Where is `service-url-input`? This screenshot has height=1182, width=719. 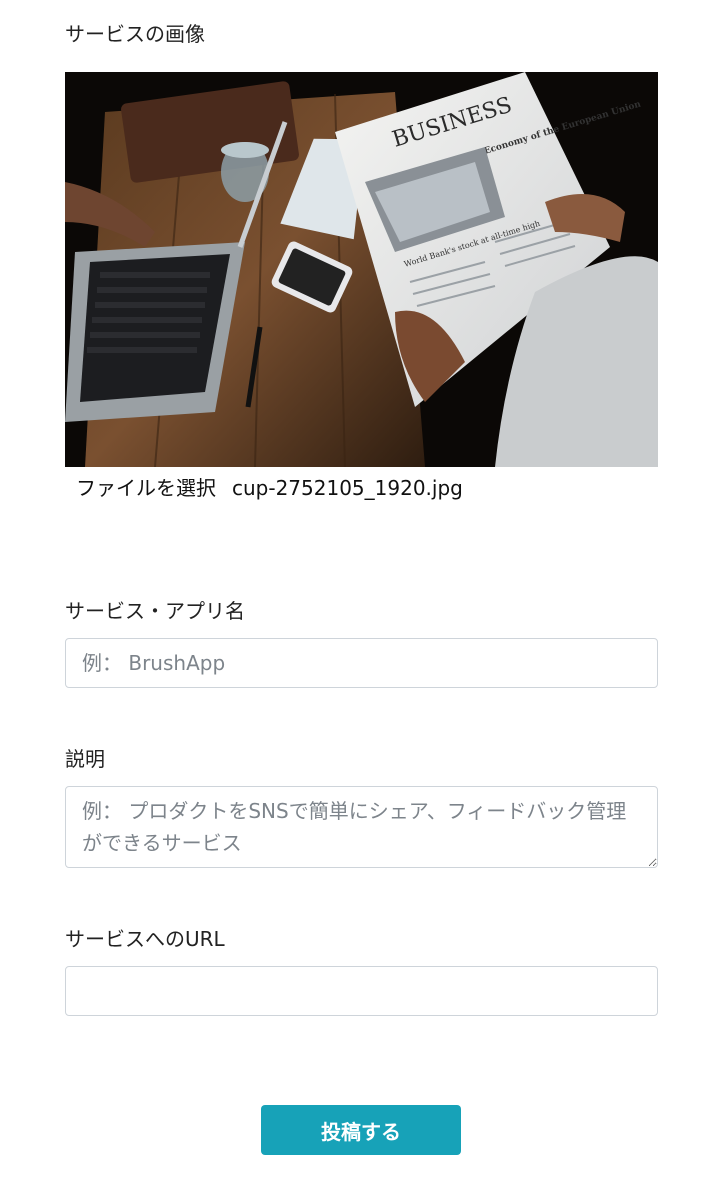 service-url-input is located at coordinates (361, 991).